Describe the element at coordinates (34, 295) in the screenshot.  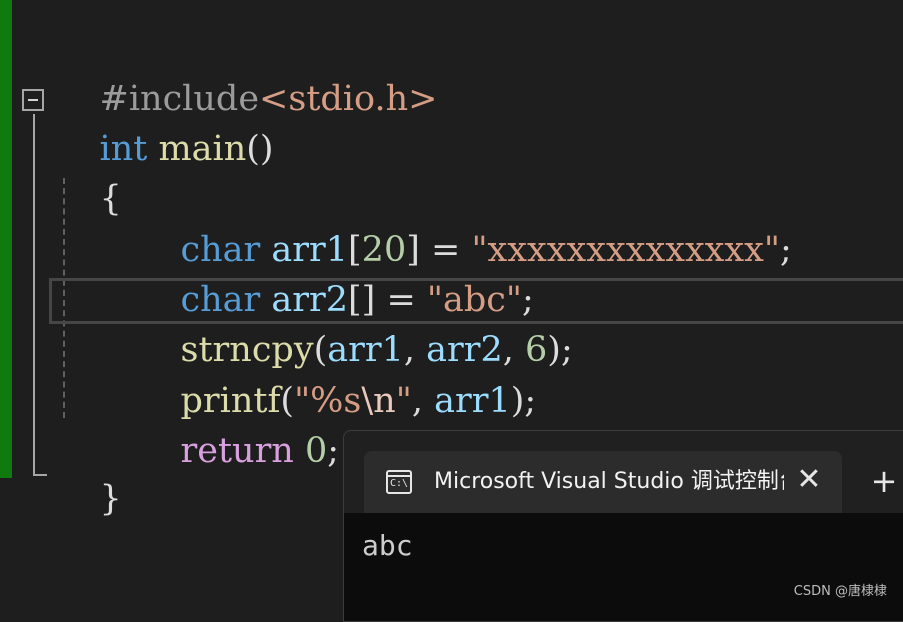
I see `fold-guide-line` at that location.